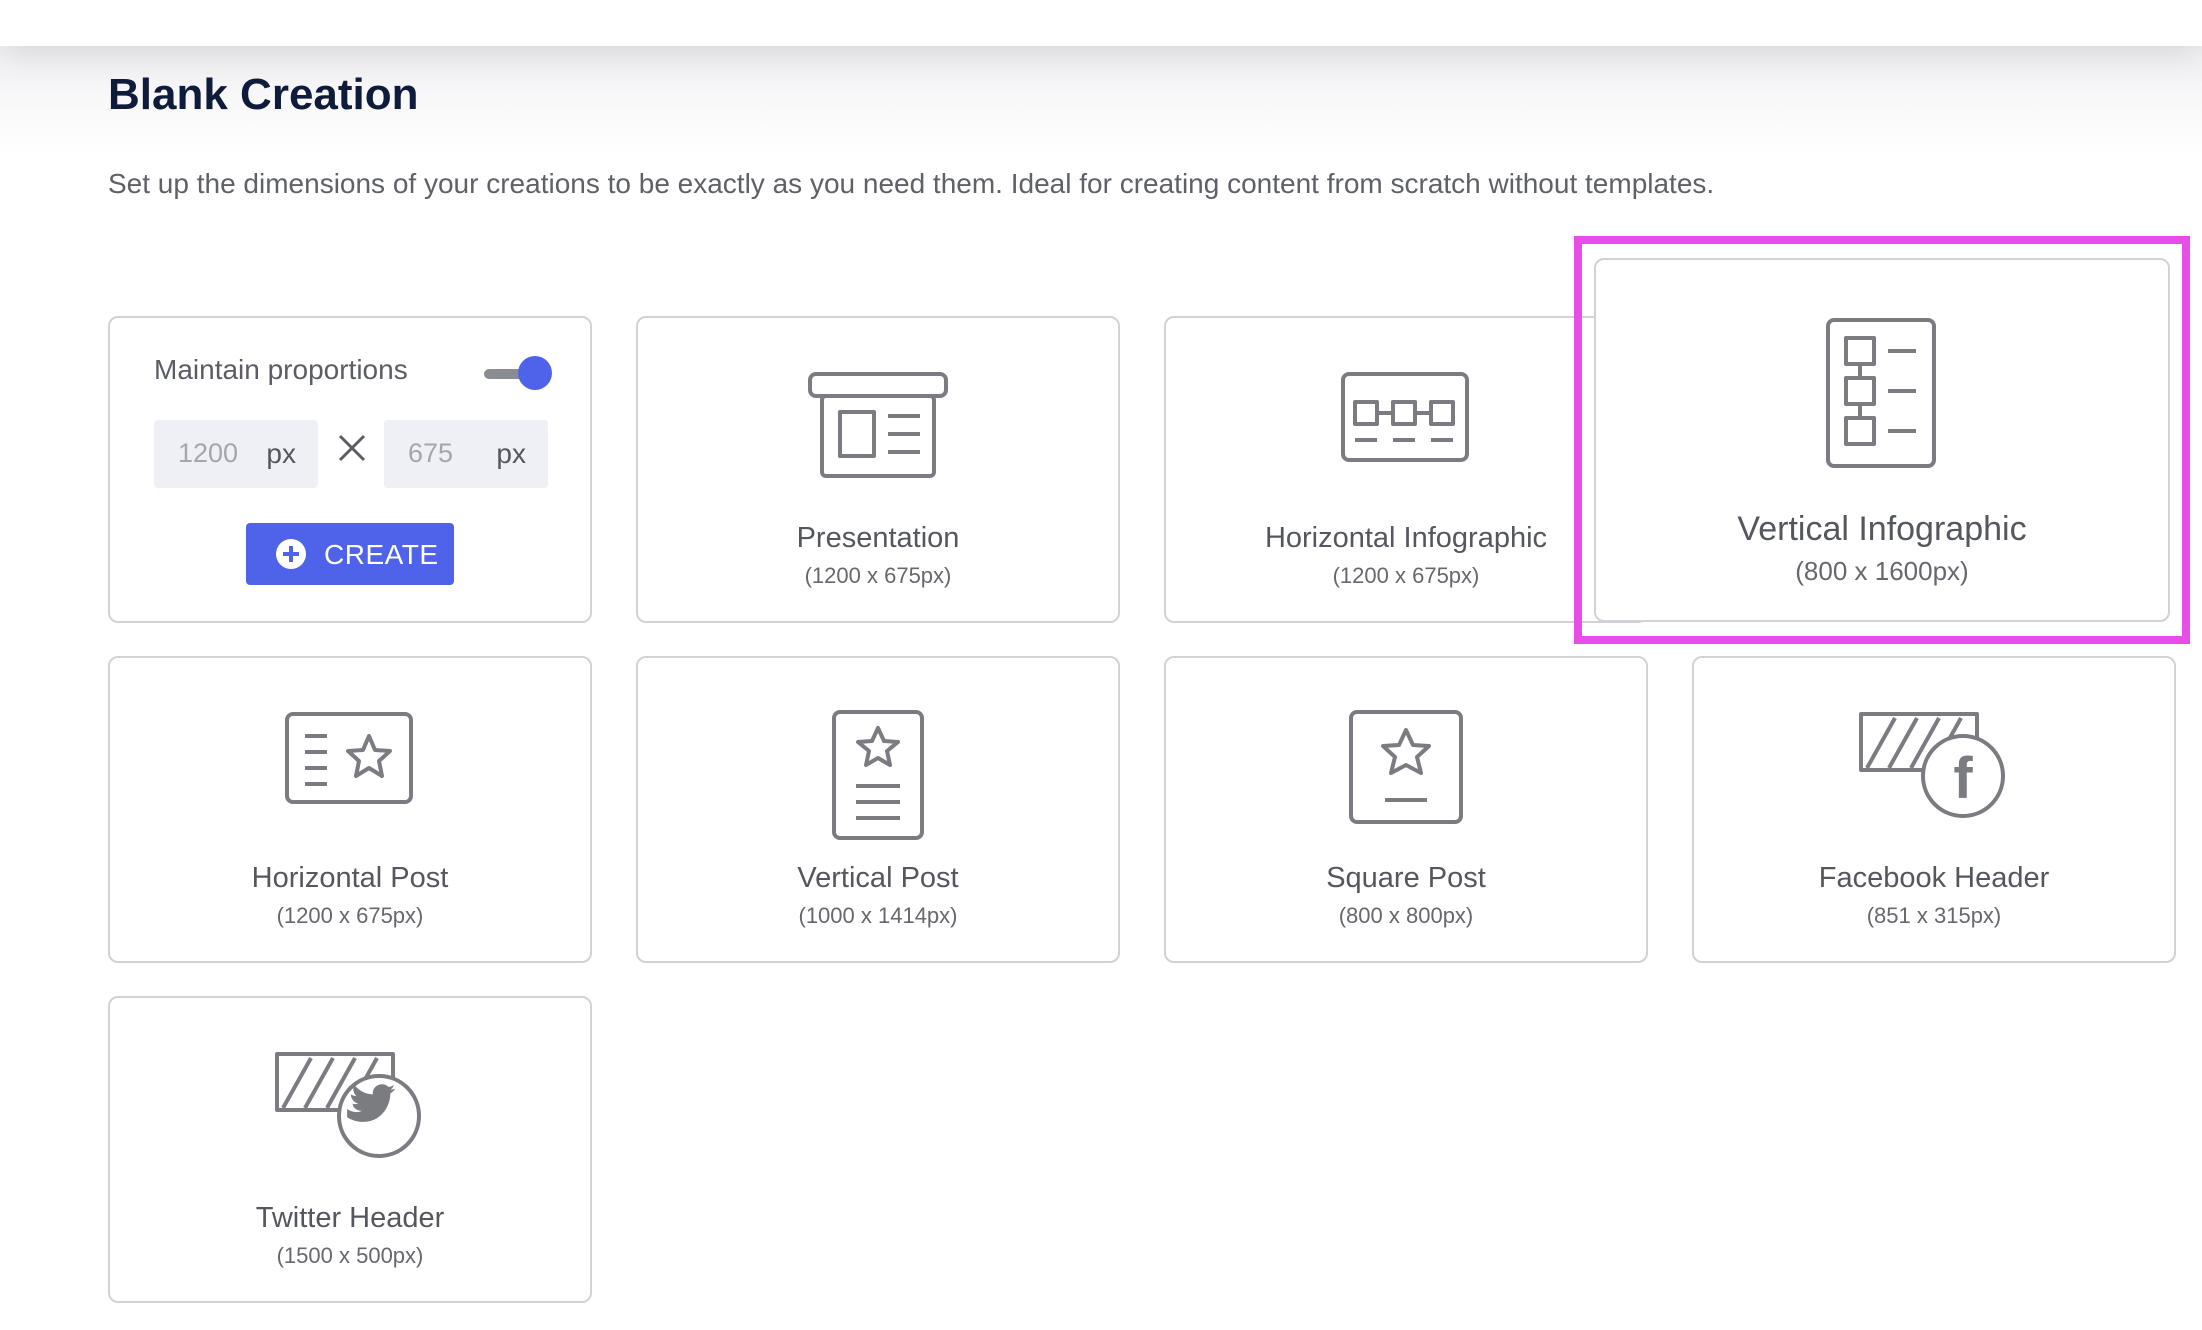  I want to click on format-name: Facebook Header, so click(1934, 878).